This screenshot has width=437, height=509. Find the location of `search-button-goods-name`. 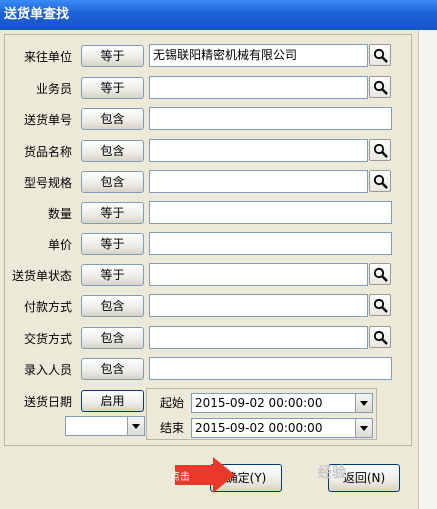

search-button-goods-name is located at coordinates (380, 150).